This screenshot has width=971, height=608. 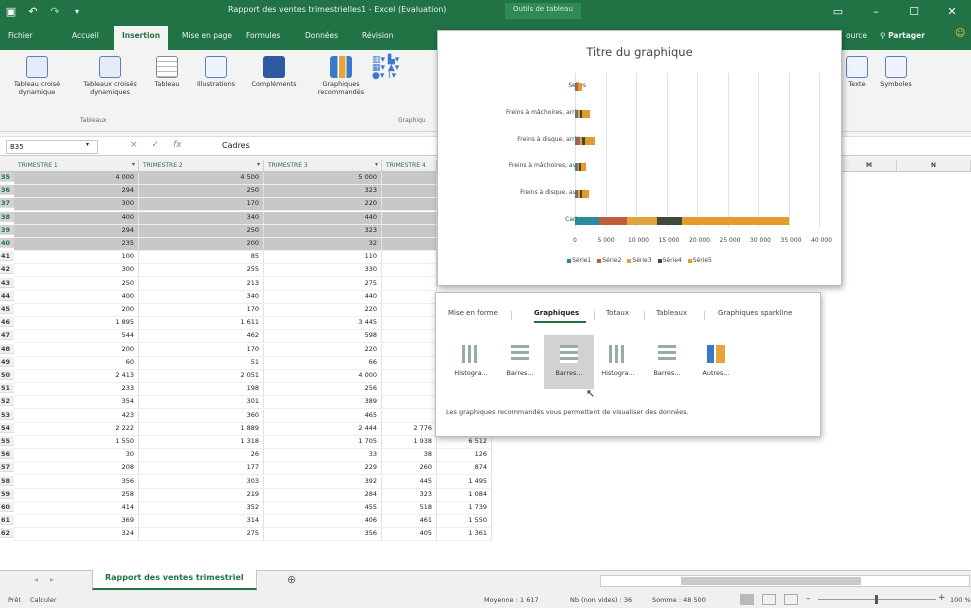 I want to click on close-icon: ✕, so click(x=952, y=11).